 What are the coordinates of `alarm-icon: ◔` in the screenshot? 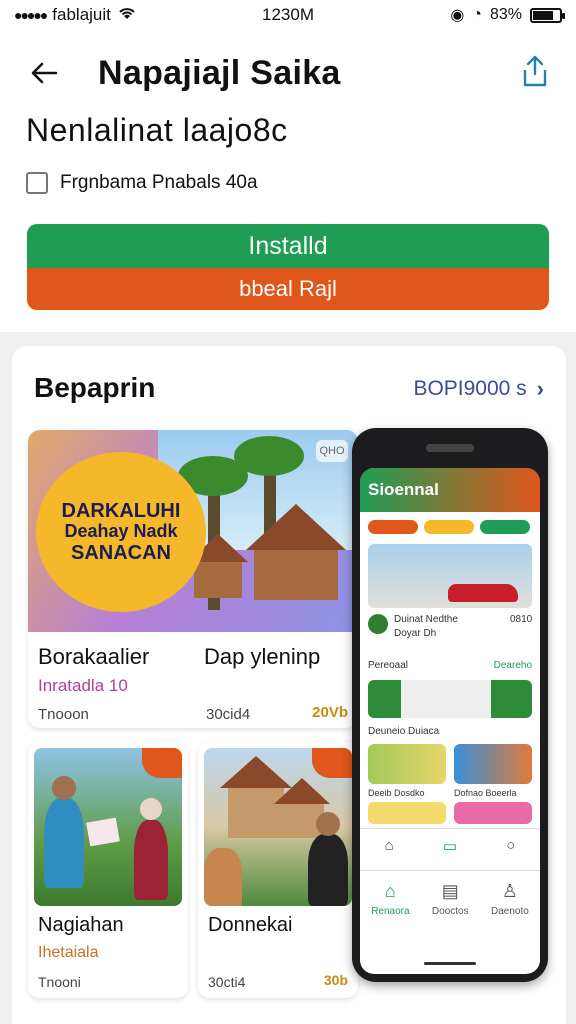 It's located at (477, 14).